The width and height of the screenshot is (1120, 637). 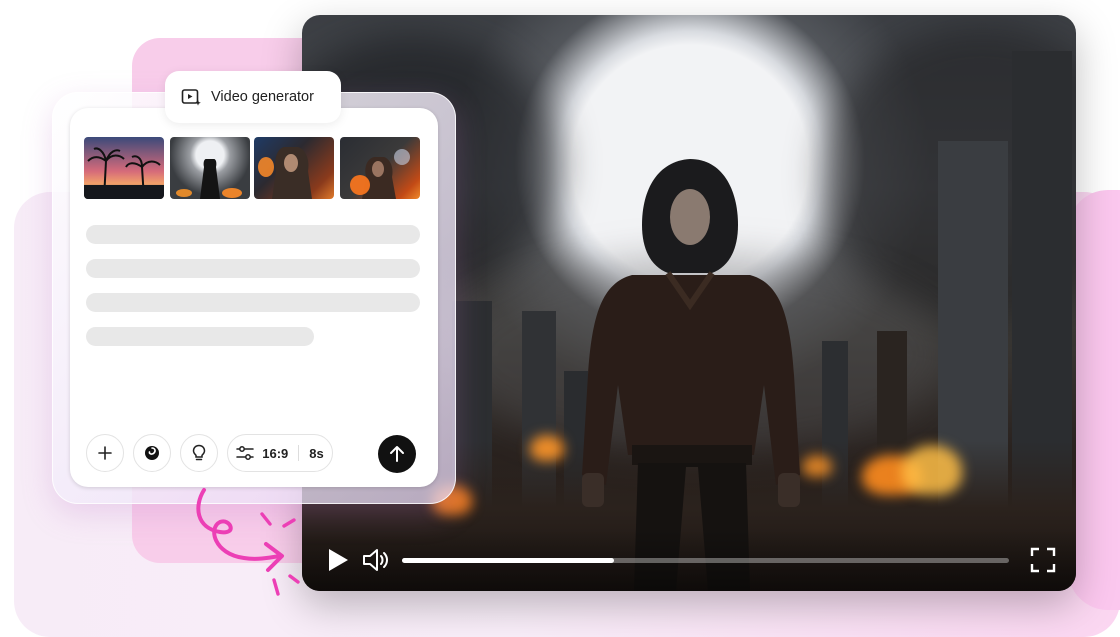 I want to click on arrow-up-icon, so click(x=397, y=454).